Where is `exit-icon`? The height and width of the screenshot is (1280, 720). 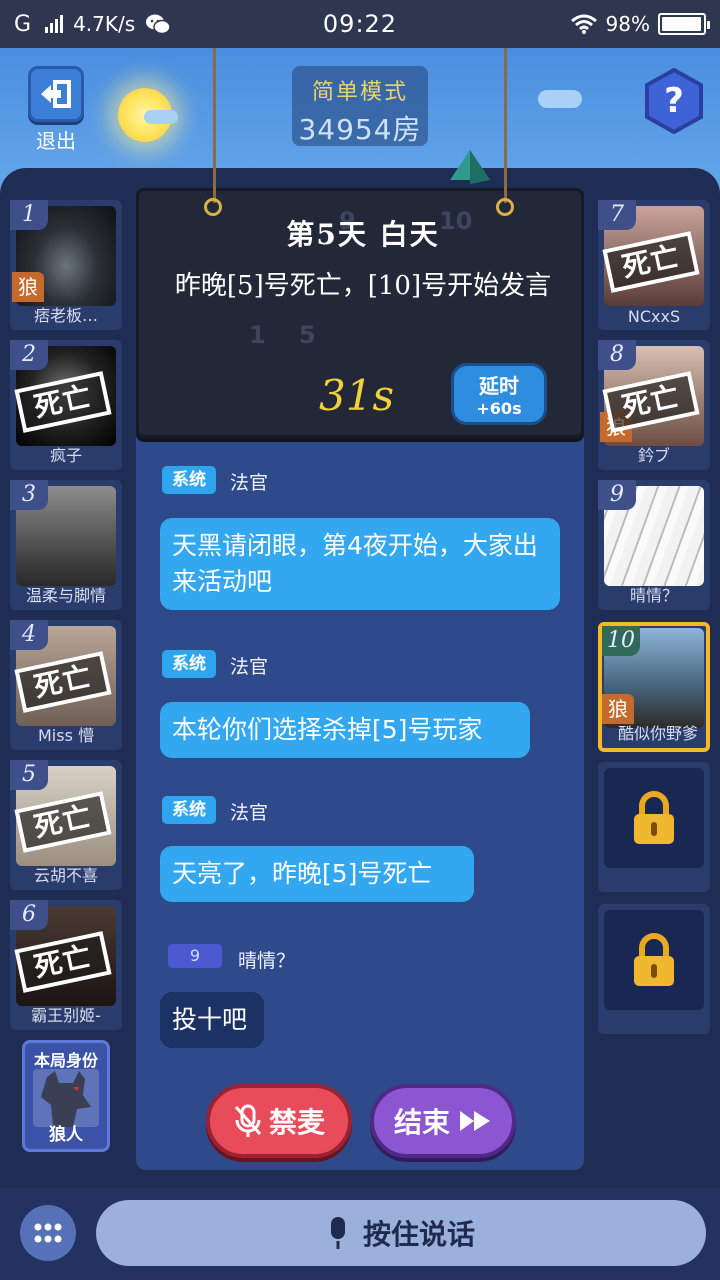 exit-icon is located at coordinates (56, 94).